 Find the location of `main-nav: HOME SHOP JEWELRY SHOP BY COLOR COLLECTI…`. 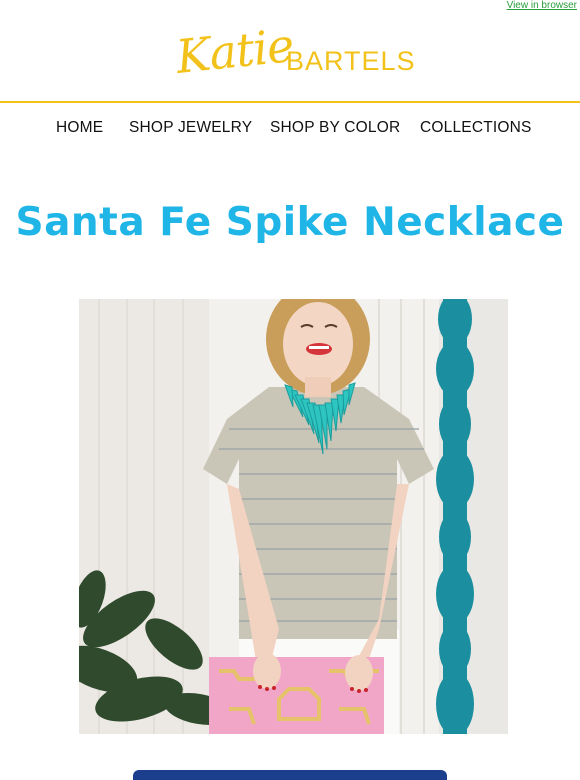

main-nav: HOME SHOP JEWELRY SHOP BY COLOR COLLECTI… is located at coordinates (290, 129).